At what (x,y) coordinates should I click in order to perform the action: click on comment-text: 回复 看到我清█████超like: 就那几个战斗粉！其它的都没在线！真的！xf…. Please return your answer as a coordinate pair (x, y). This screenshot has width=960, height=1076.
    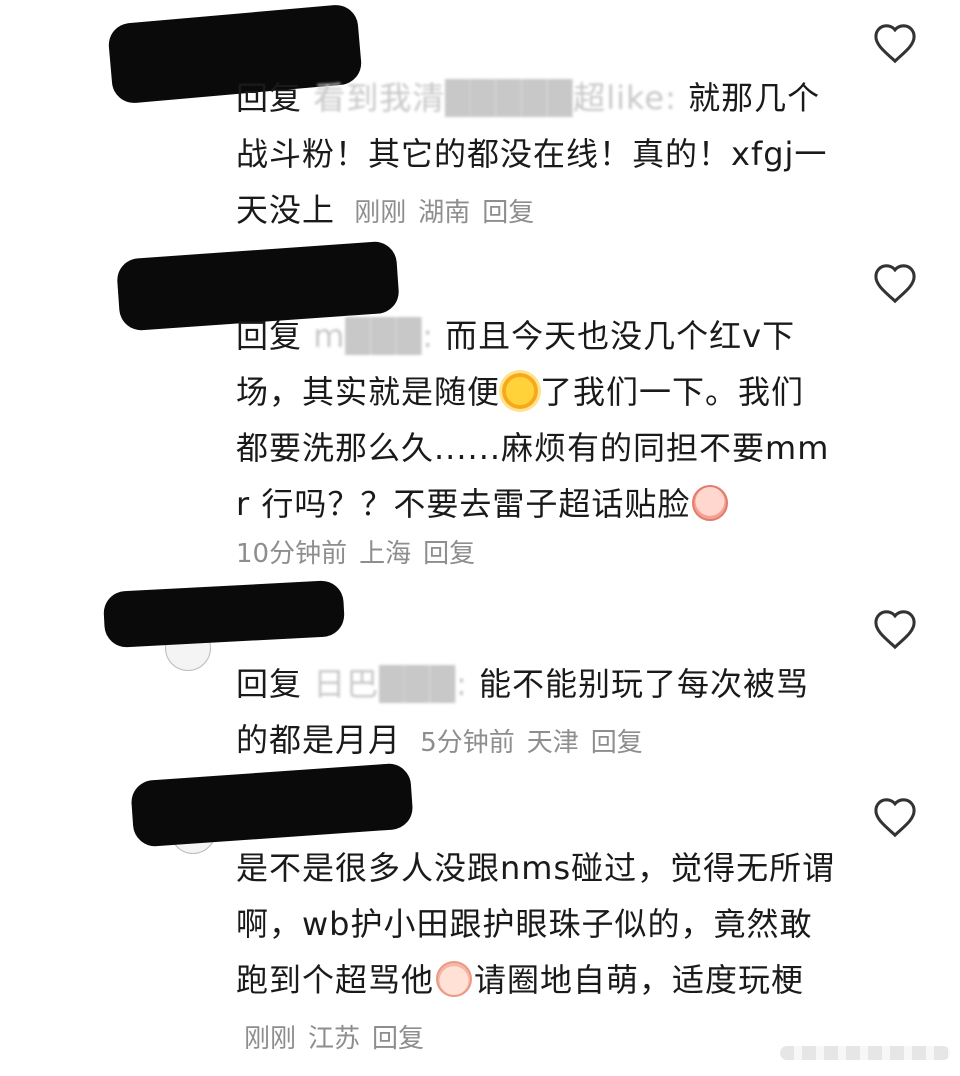
    Looking at the image, I should click on (536, 155).